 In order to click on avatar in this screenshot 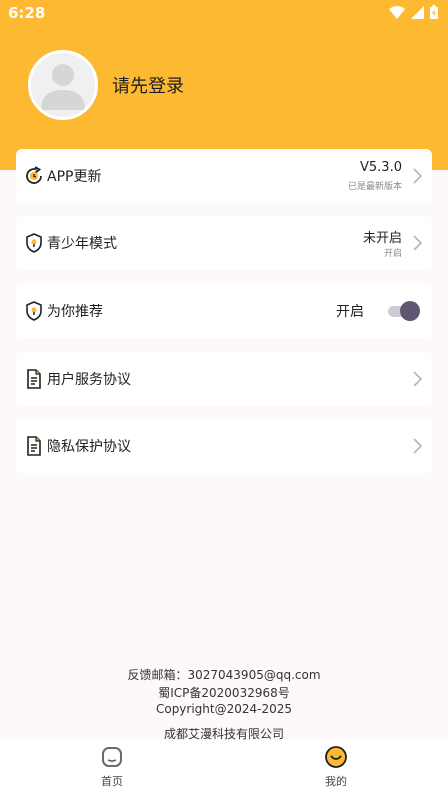, I will do `click(63, 85)`.